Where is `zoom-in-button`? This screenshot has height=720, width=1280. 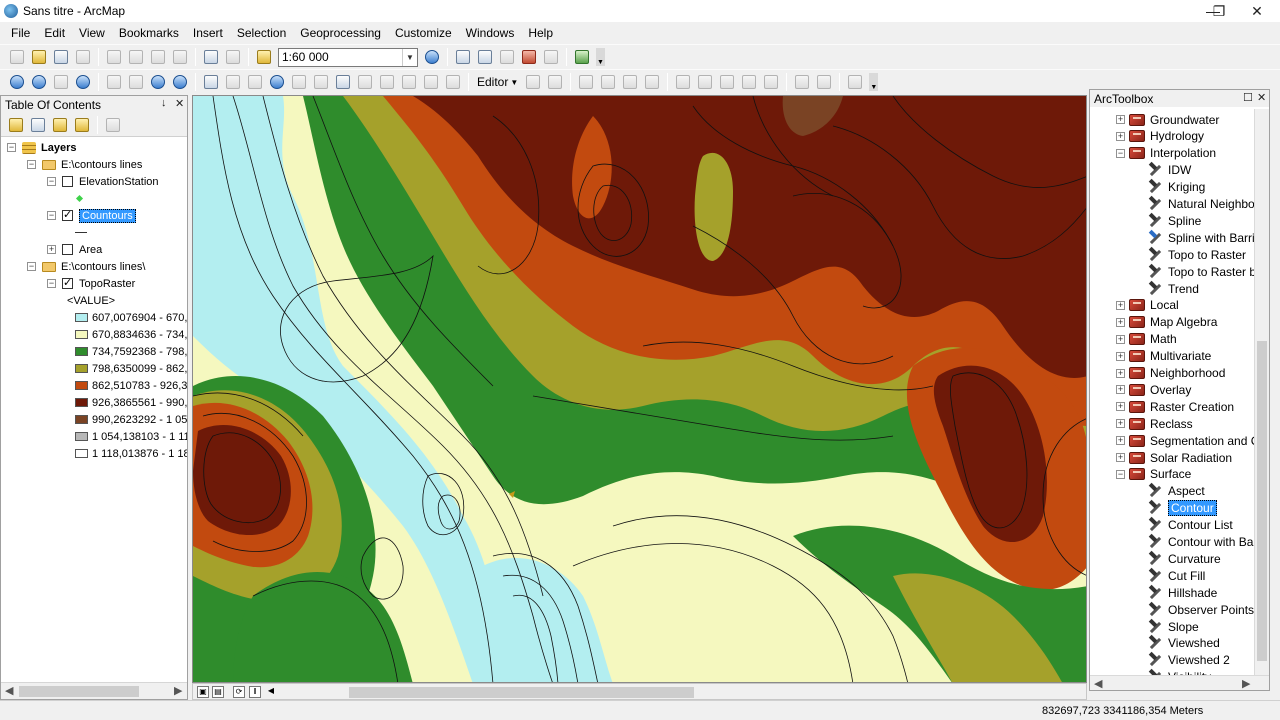 zoom-in-button is located at coordinates (17, 82).